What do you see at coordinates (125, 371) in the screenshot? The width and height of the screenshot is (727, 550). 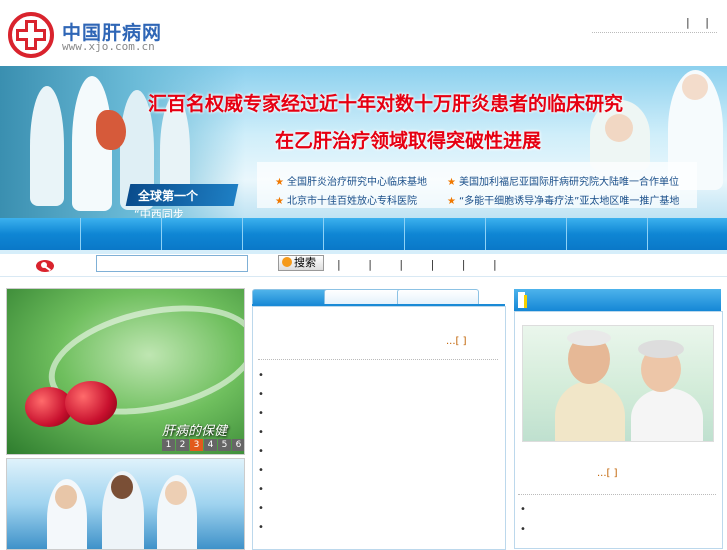 I see `slideshow-image: 肝病的保健 1 2 3 4 5 6` at bounding box center [125, 371].